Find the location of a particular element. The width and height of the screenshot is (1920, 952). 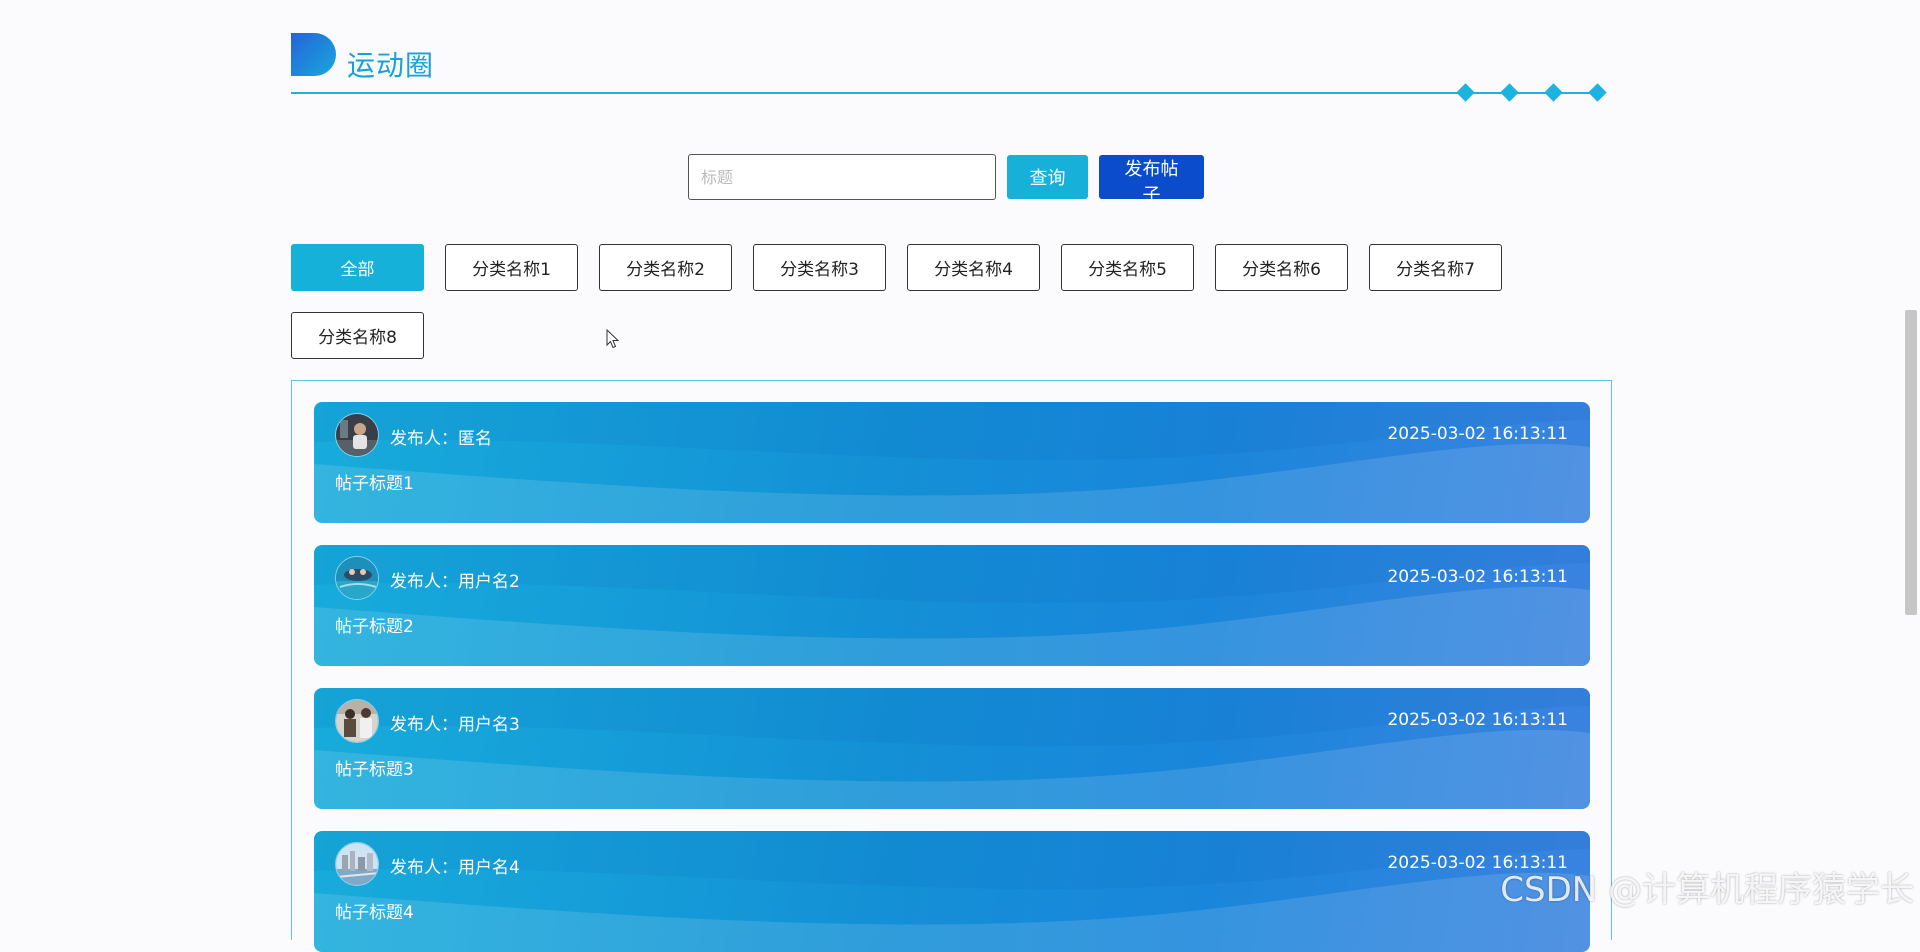

section-header: 运动圈 is located at coordinates (949, 67).